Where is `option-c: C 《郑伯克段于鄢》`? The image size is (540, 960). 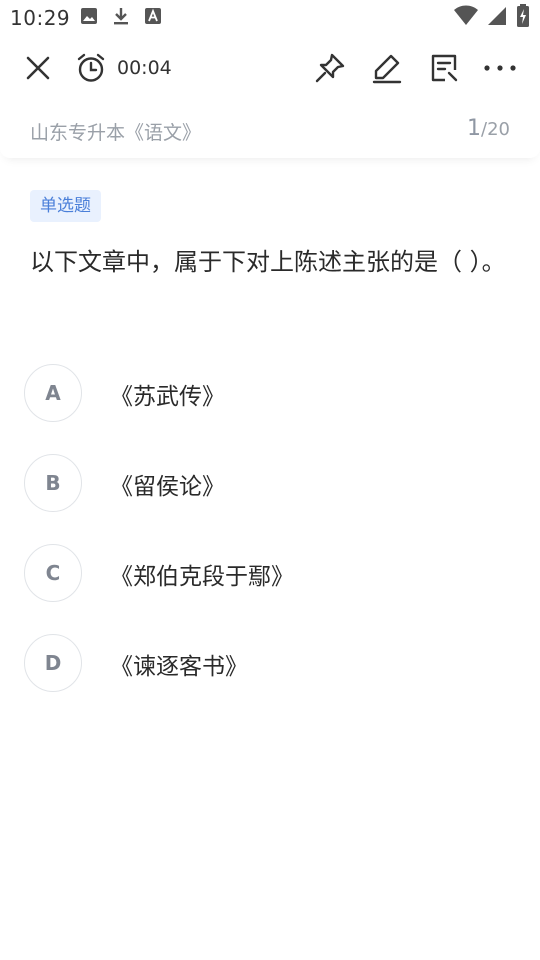 option-c: C 《郑伯克段于鄢》 is located at coordinates (264, 574).